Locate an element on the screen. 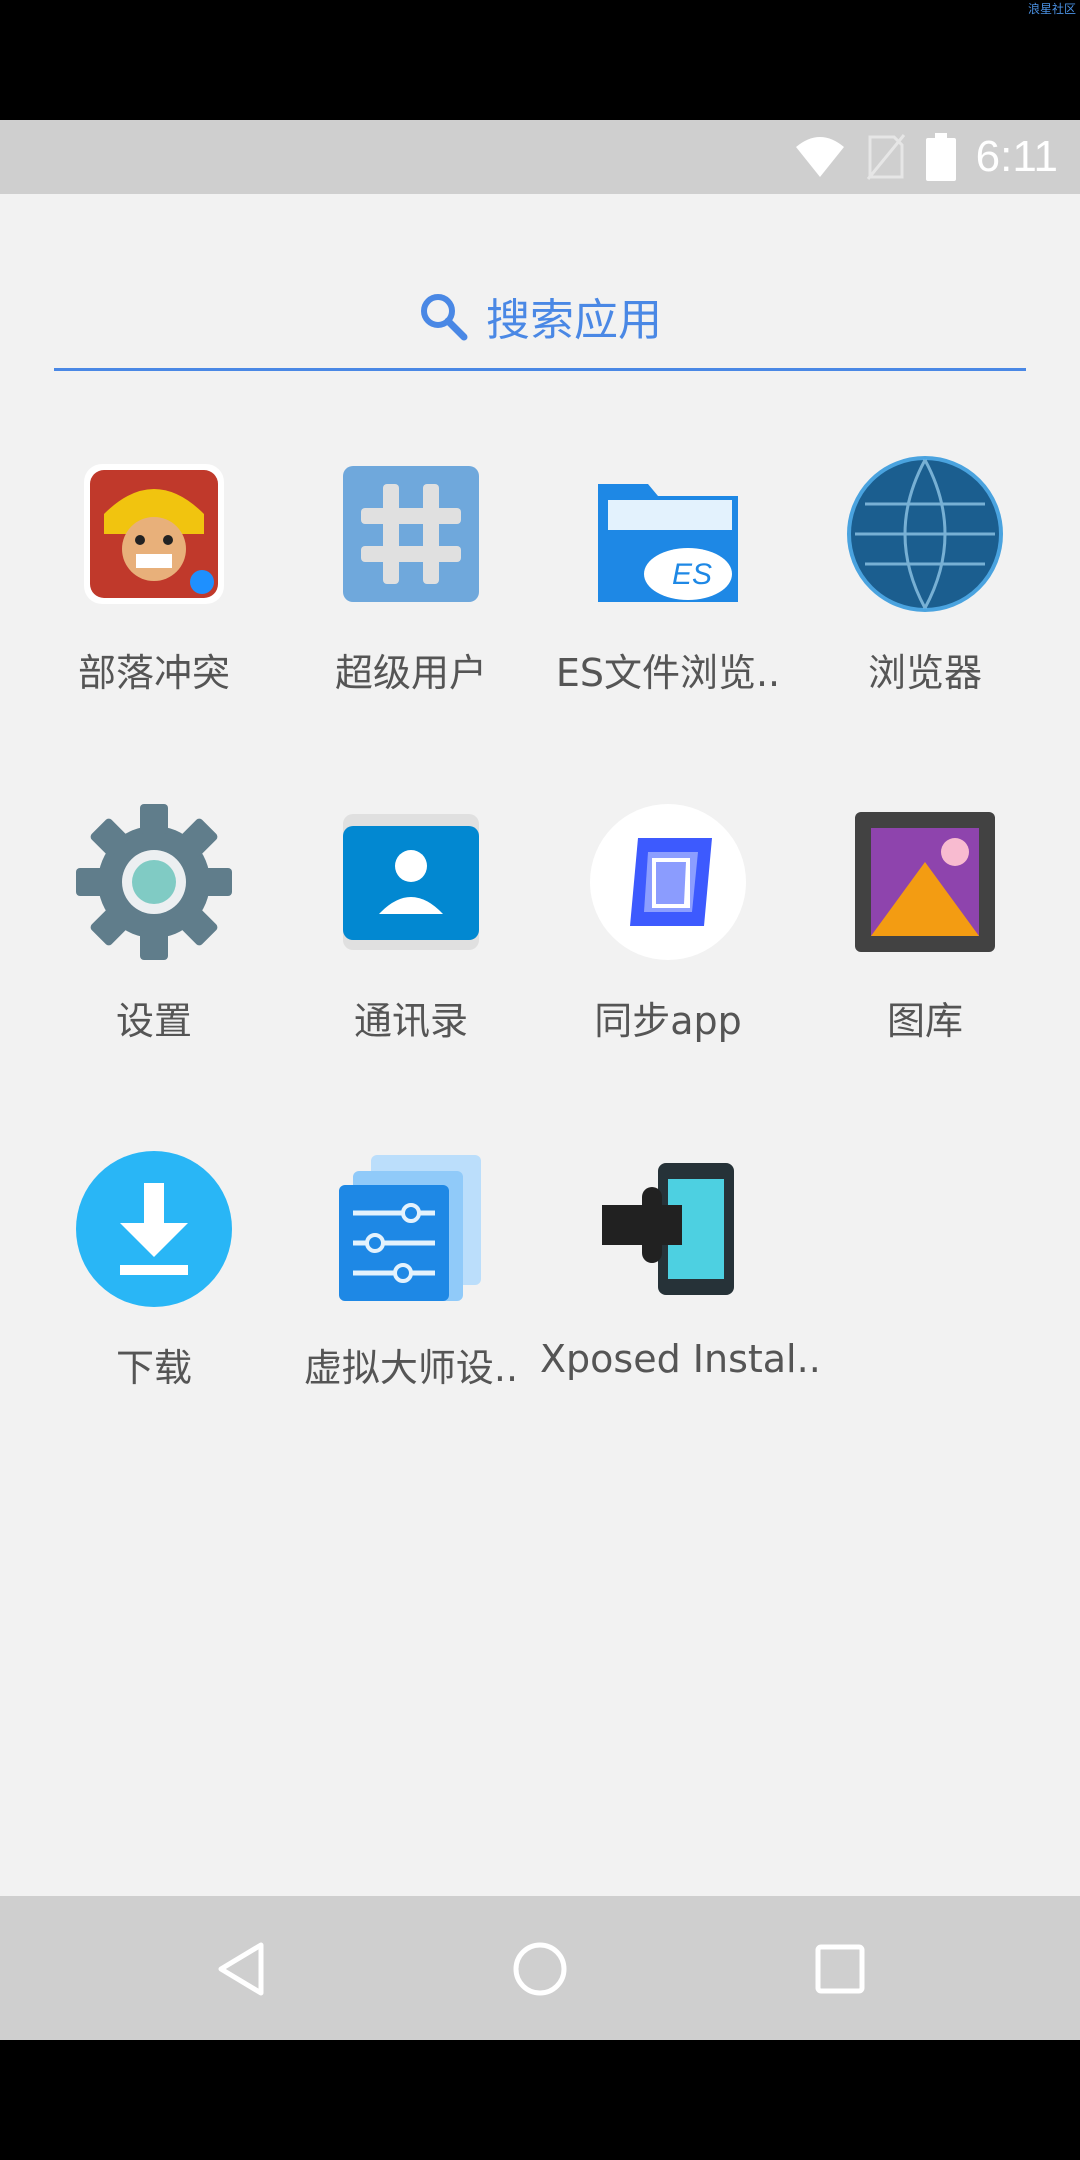 Image resolution: width=1080 pixels, height=2160 pixels. app-es-file-explorer: ES ES文件浏览.. is located at coordinates (668, 604).